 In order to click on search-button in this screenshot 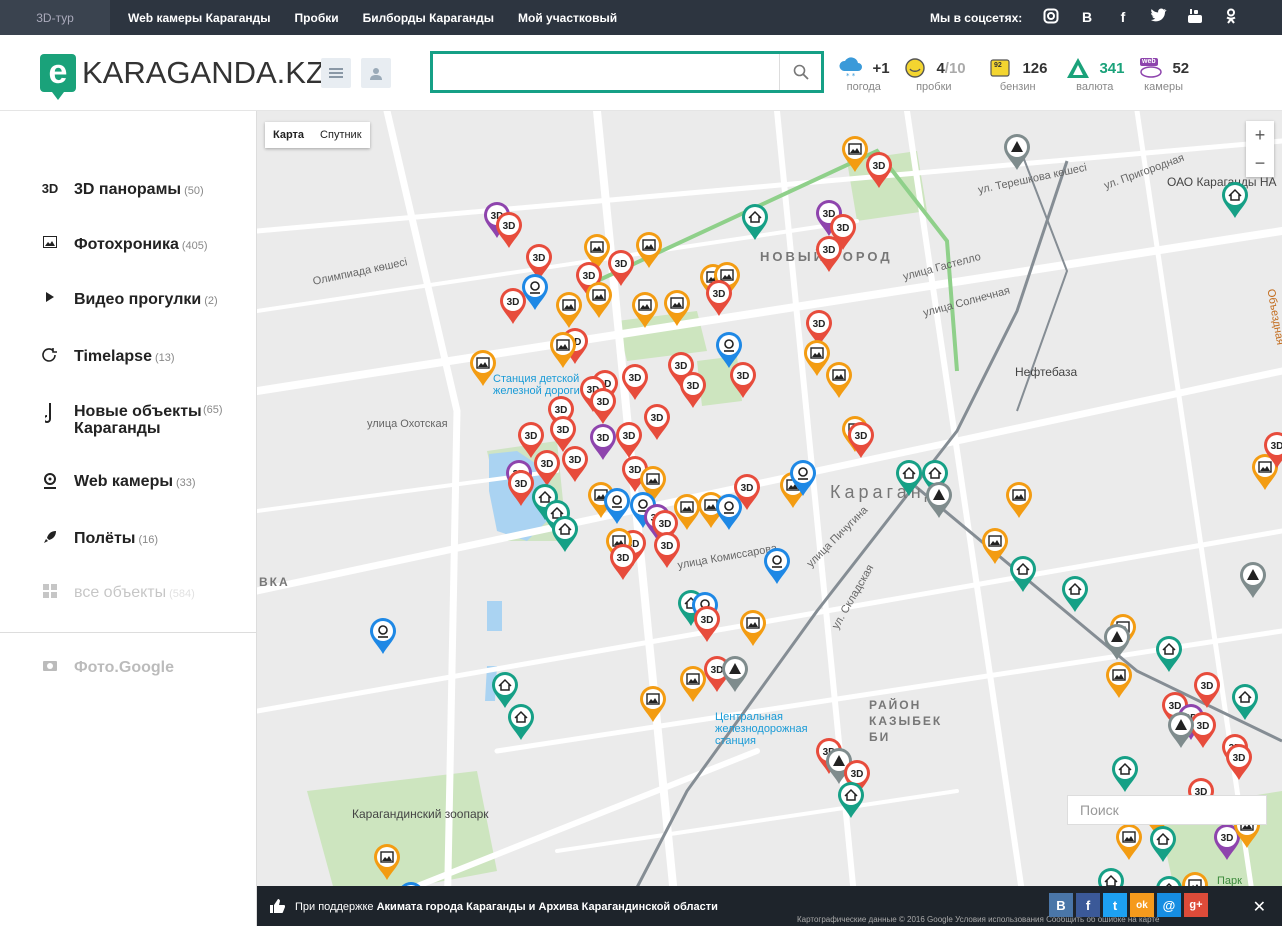, I will do `click(800, 72)`.